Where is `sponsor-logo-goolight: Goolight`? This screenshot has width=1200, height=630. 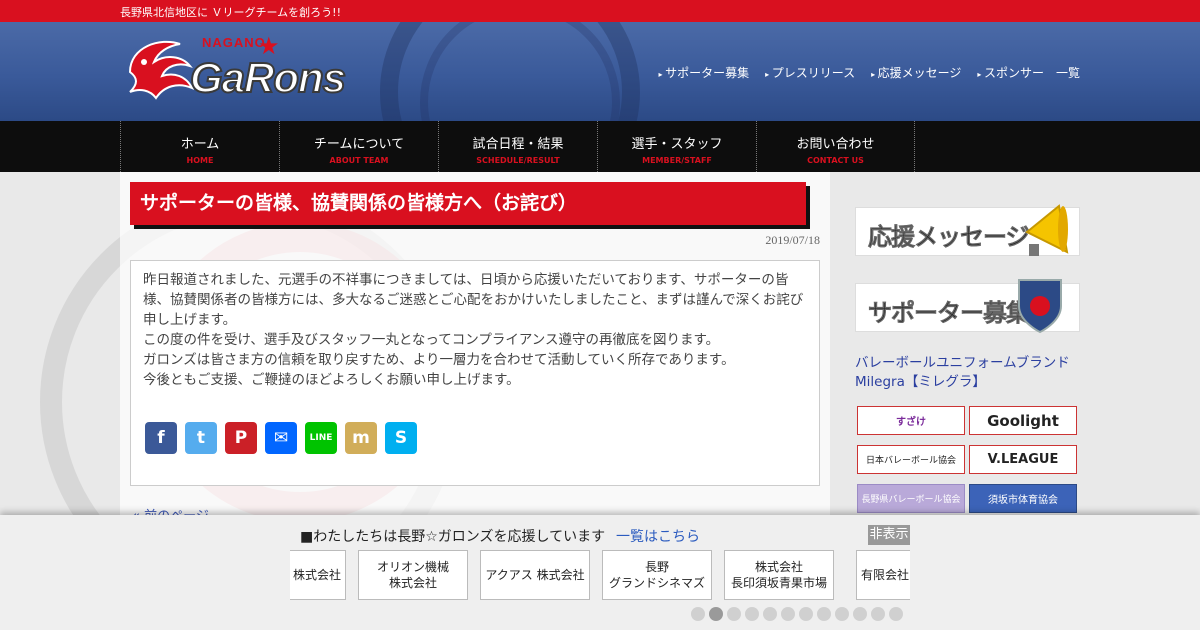 sponsor-logo-goolight: Goolight is located at coordinates (1023, 420).